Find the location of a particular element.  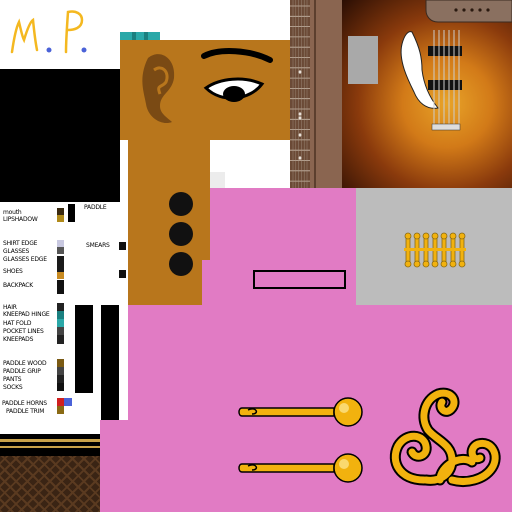

ornament-curl-icon is located at coordinates (445, 437).